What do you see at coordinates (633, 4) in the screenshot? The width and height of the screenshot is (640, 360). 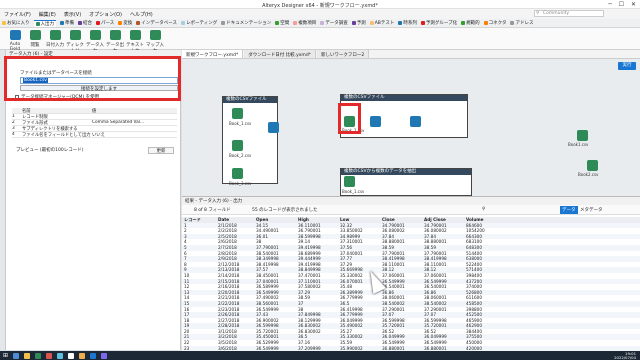 I see `close-icon: ✕` at bounding box center [633, 4].